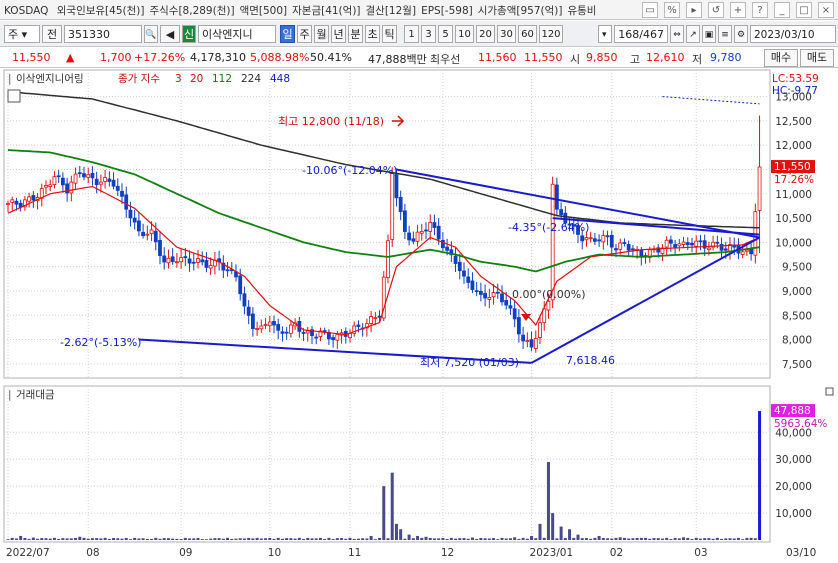 The image size is (838, 563). I want to click on interval-button-1: 1, so click(411, 34).